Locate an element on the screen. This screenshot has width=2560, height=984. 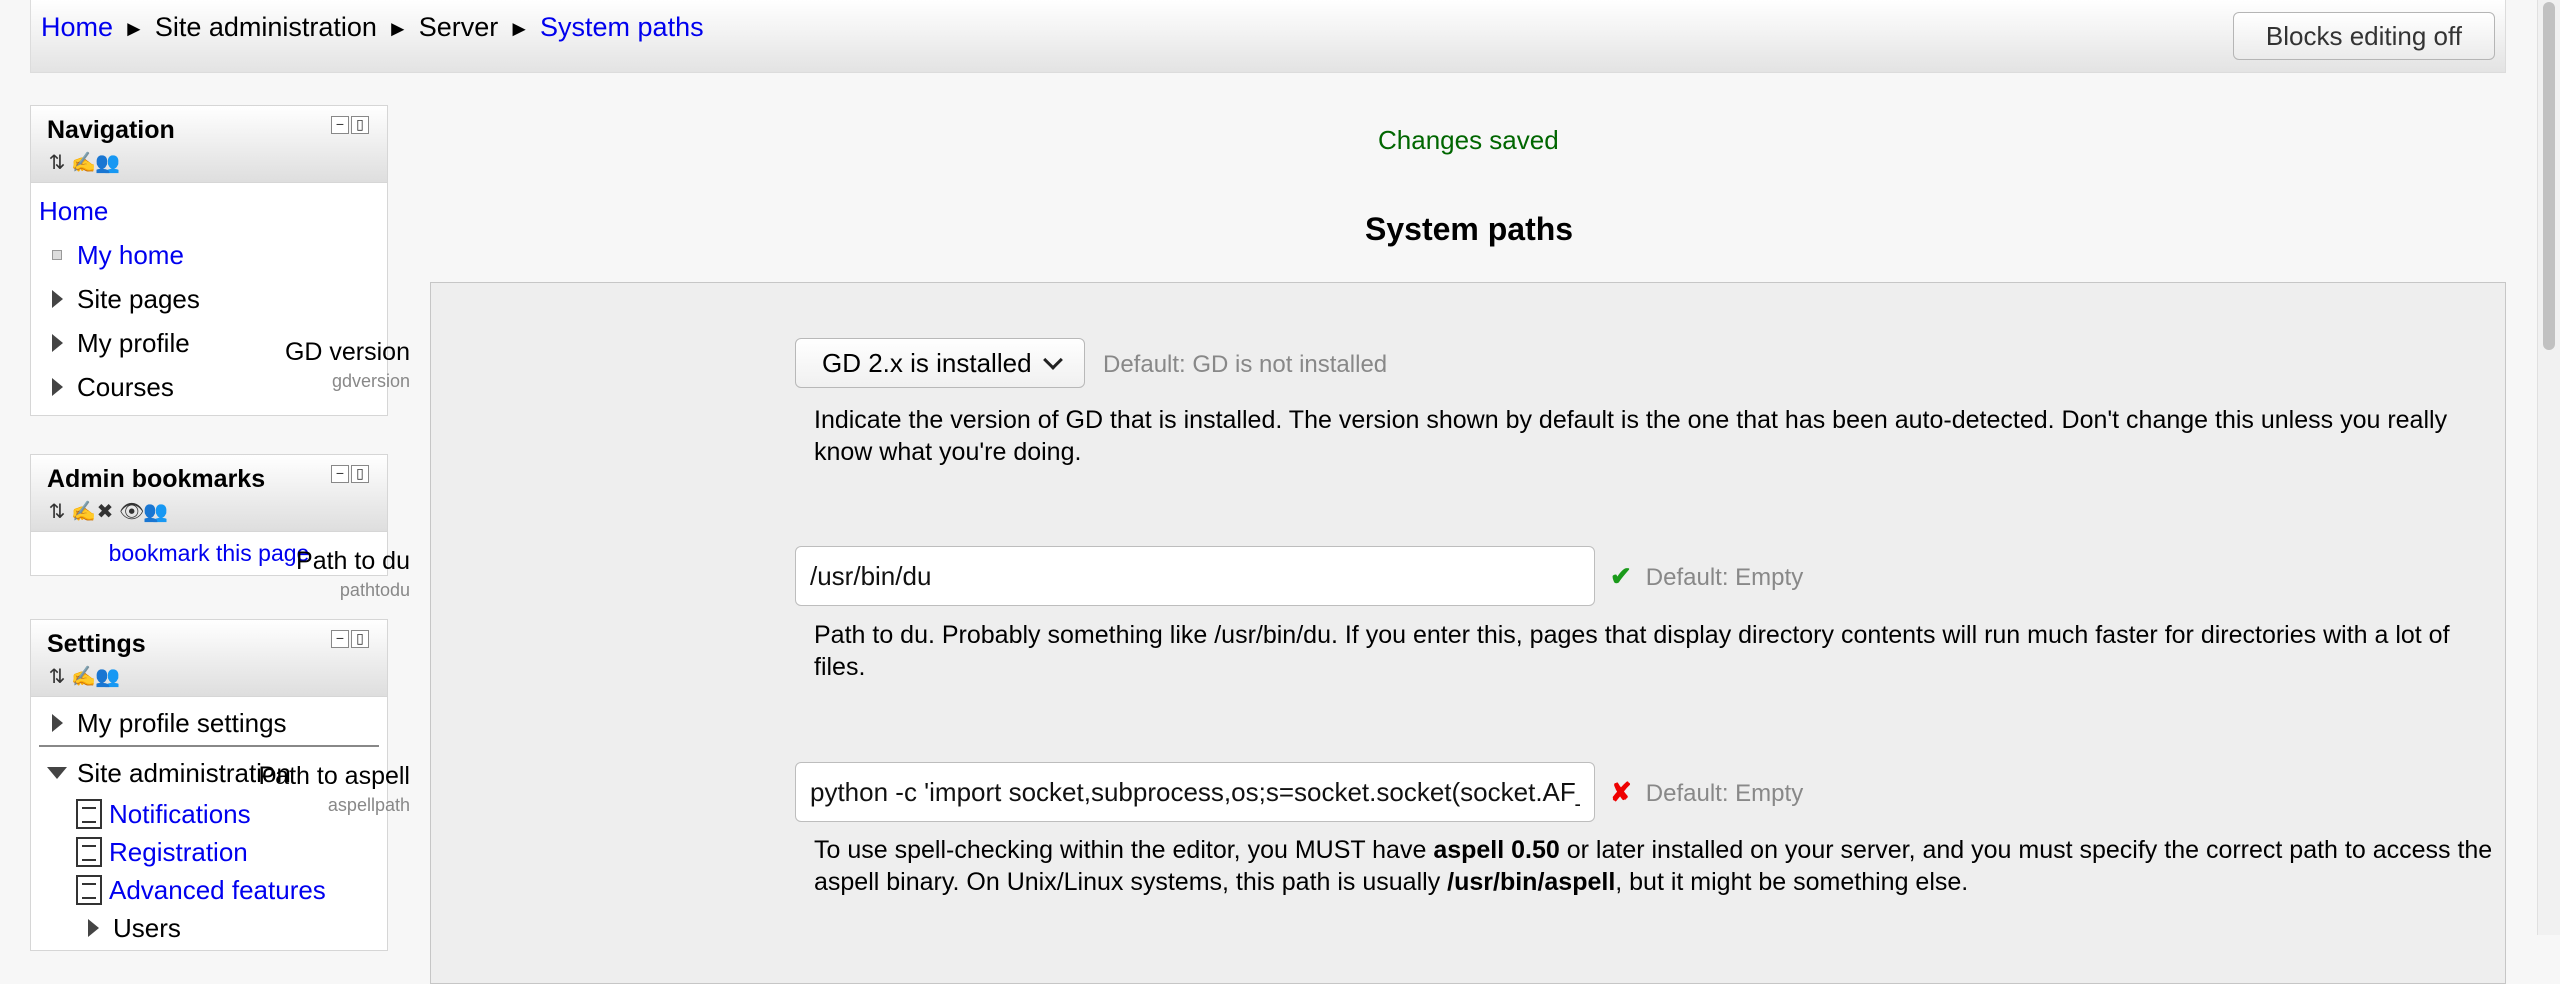
valid-check-icon: ✔ is located at coordinates (1621, 576).